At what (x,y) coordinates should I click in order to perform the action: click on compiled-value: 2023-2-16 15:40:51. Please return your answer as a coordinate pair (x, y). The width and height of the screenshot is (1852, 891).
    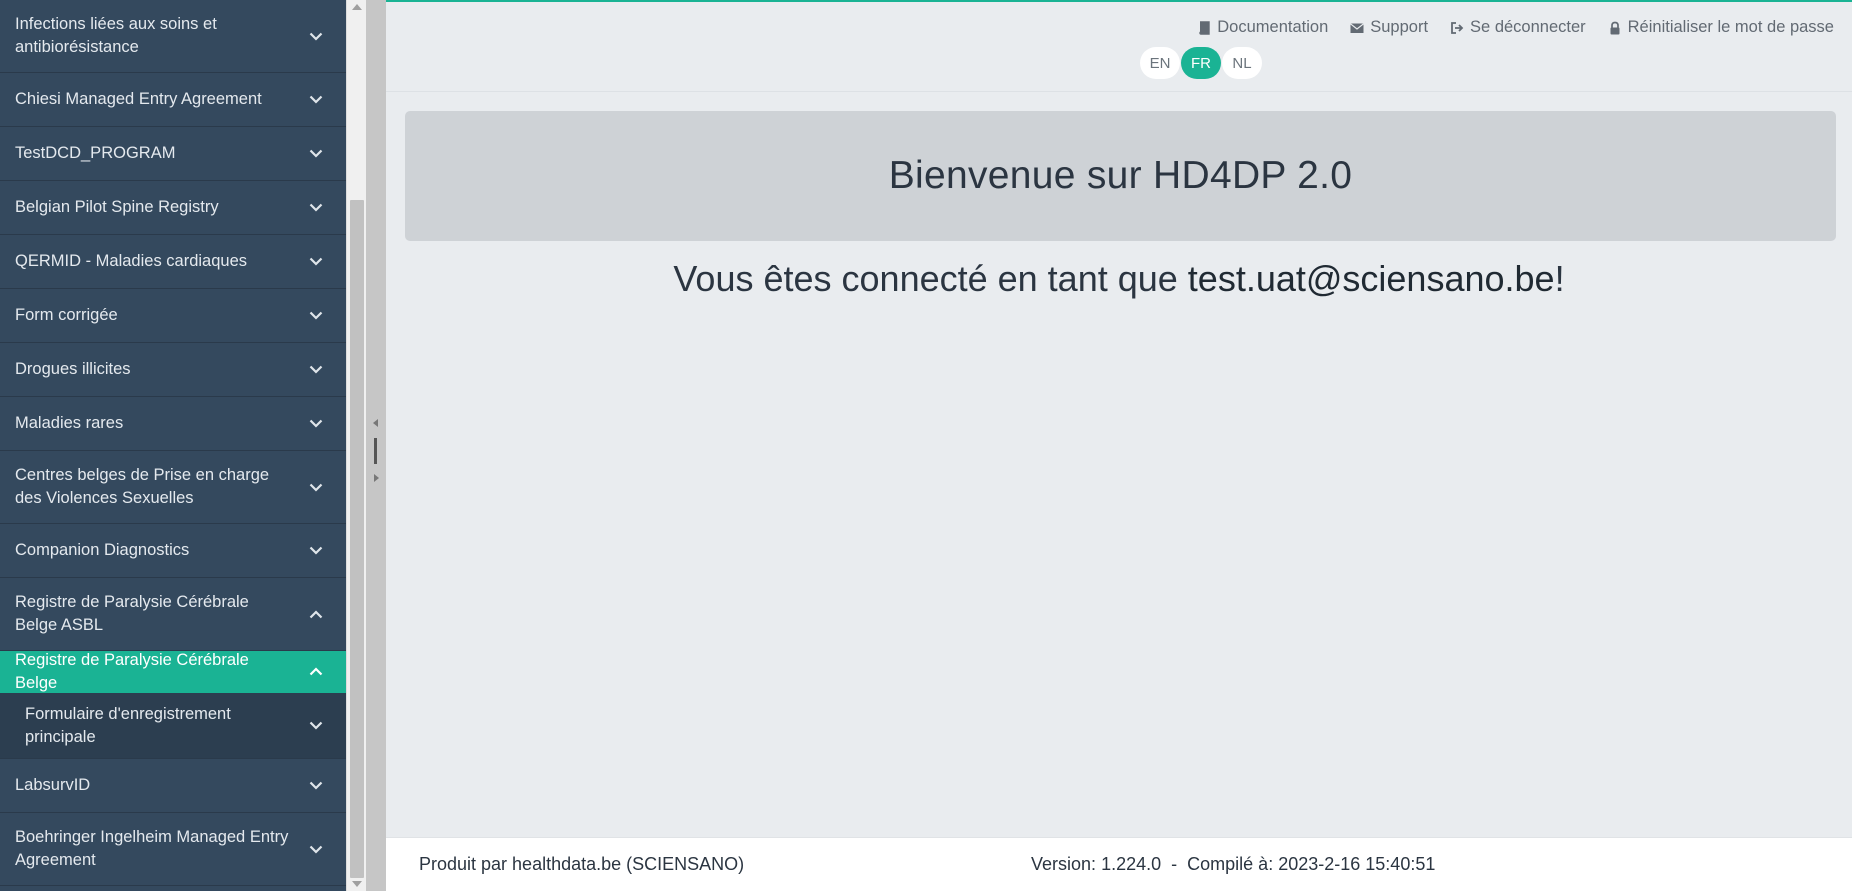
    Looking at the image, I should click on (1357, 864).